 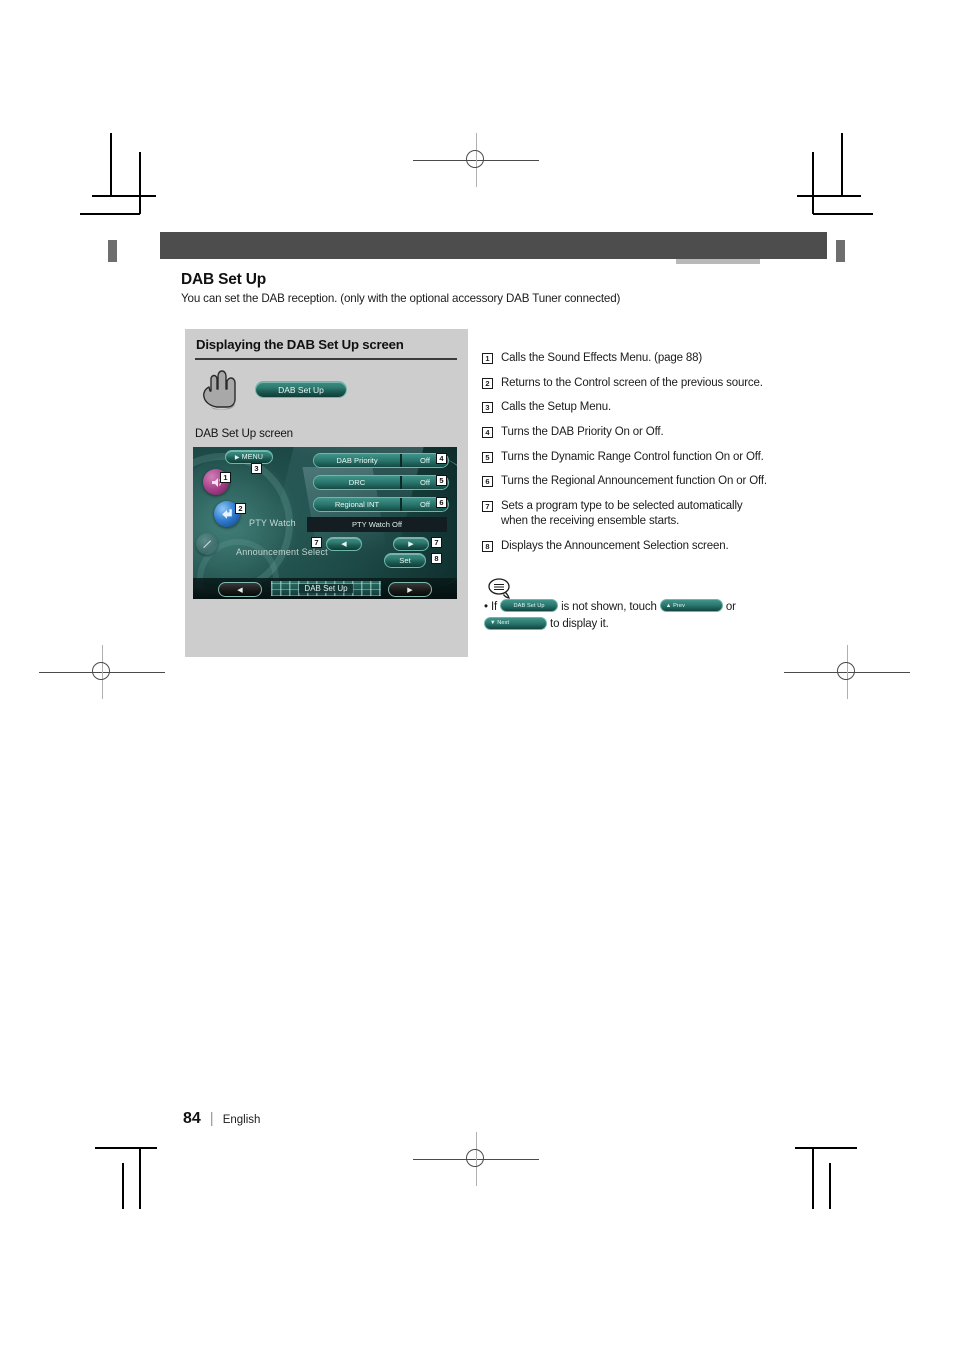 I want to click on bottom-tab-label: DAB Set Up, so click(x=326, y=588).